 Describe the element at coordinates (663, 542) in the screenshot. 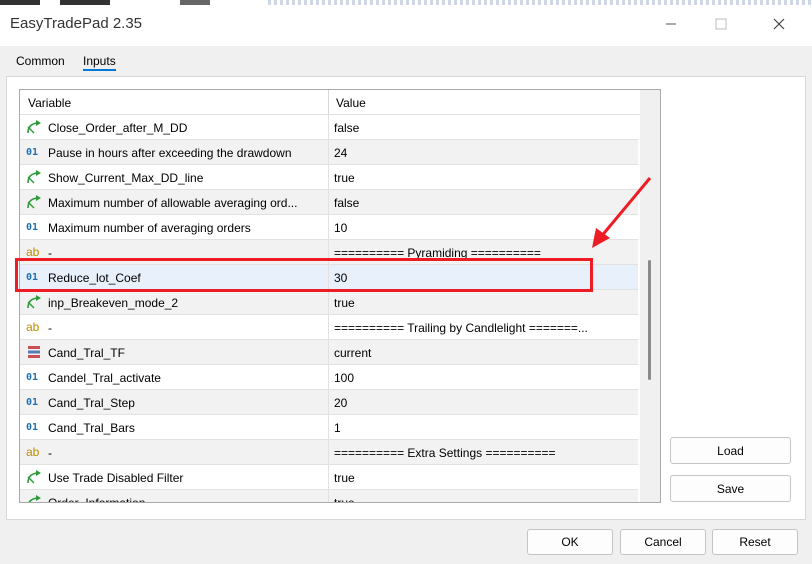

I see `cancel-button: Cancel` at that location.